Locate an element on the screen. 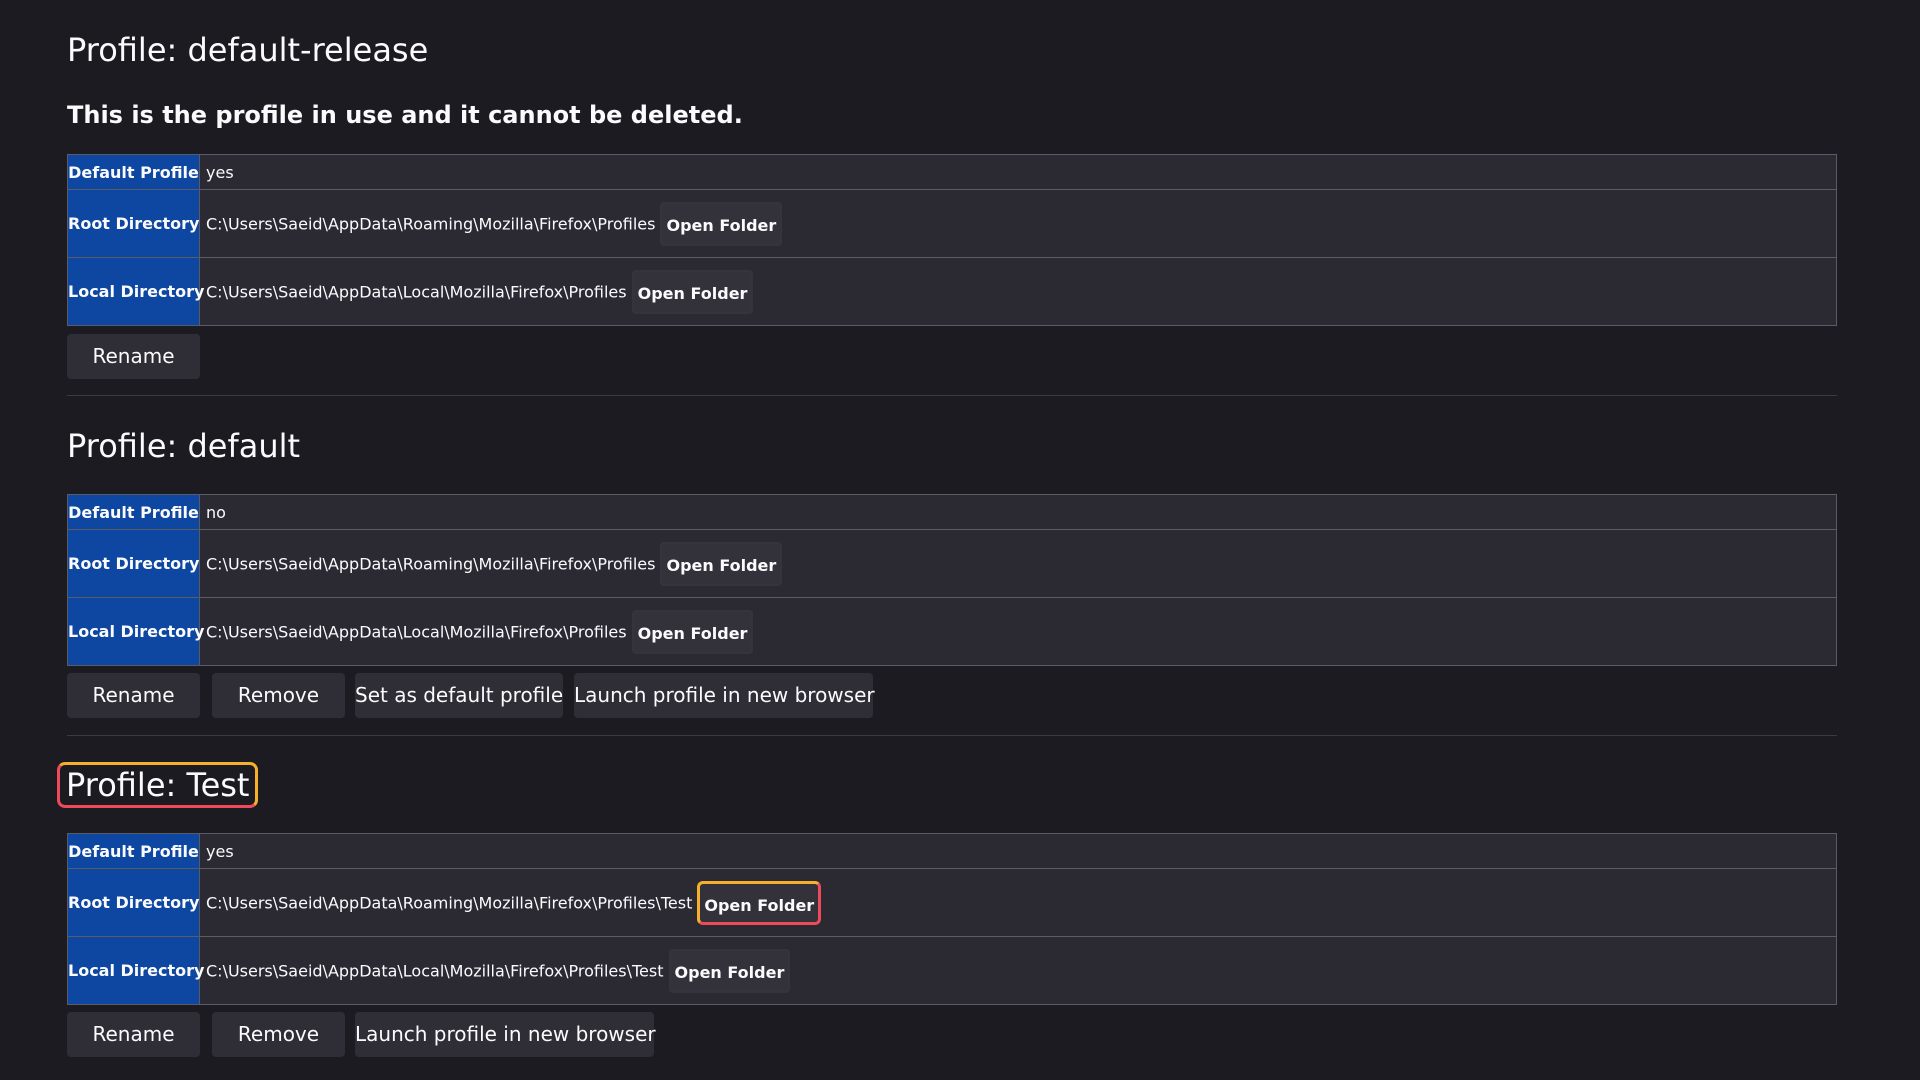  profile-title: Profile: Test is located at coordinates (158, 785).